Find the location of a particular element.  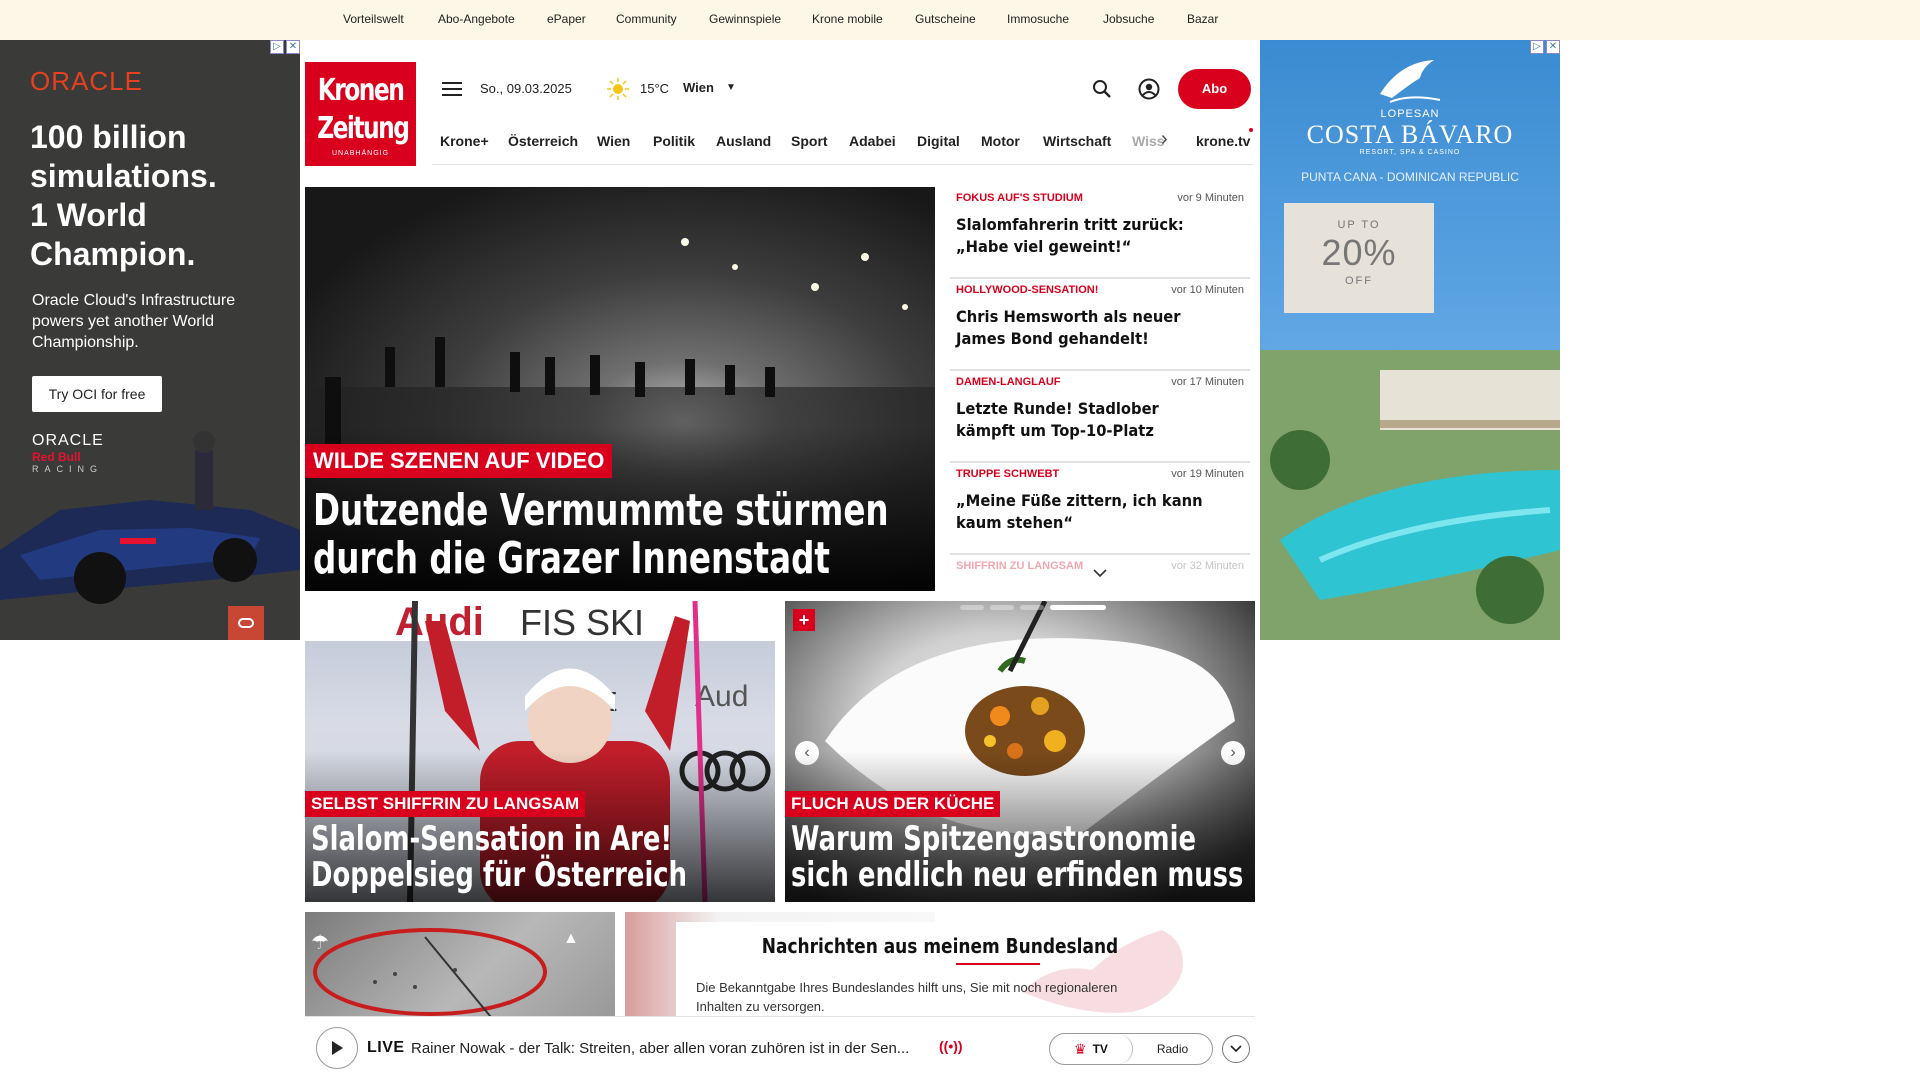

bundesland-title: Nachrichten aus meinem Bundesland is located at coordinates (940, 946).